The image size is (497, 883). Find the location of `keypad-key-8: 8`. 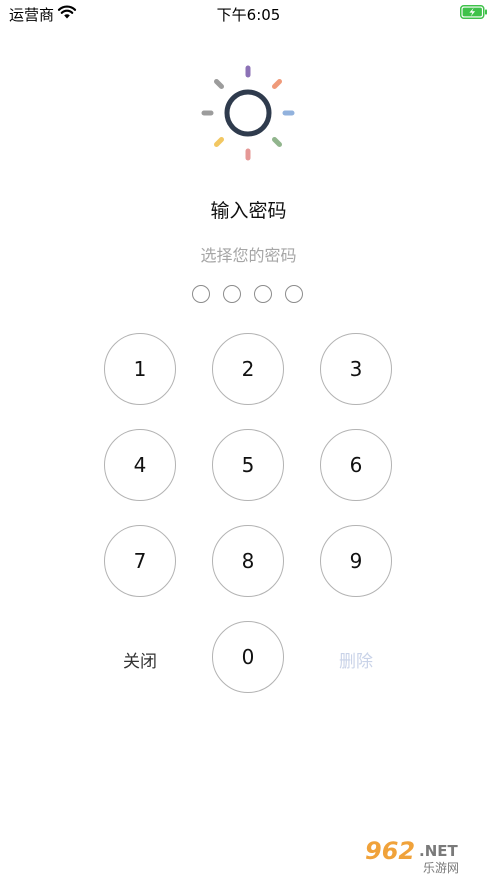

keypad-key-8: 8 is located at coordinates (248, 561).